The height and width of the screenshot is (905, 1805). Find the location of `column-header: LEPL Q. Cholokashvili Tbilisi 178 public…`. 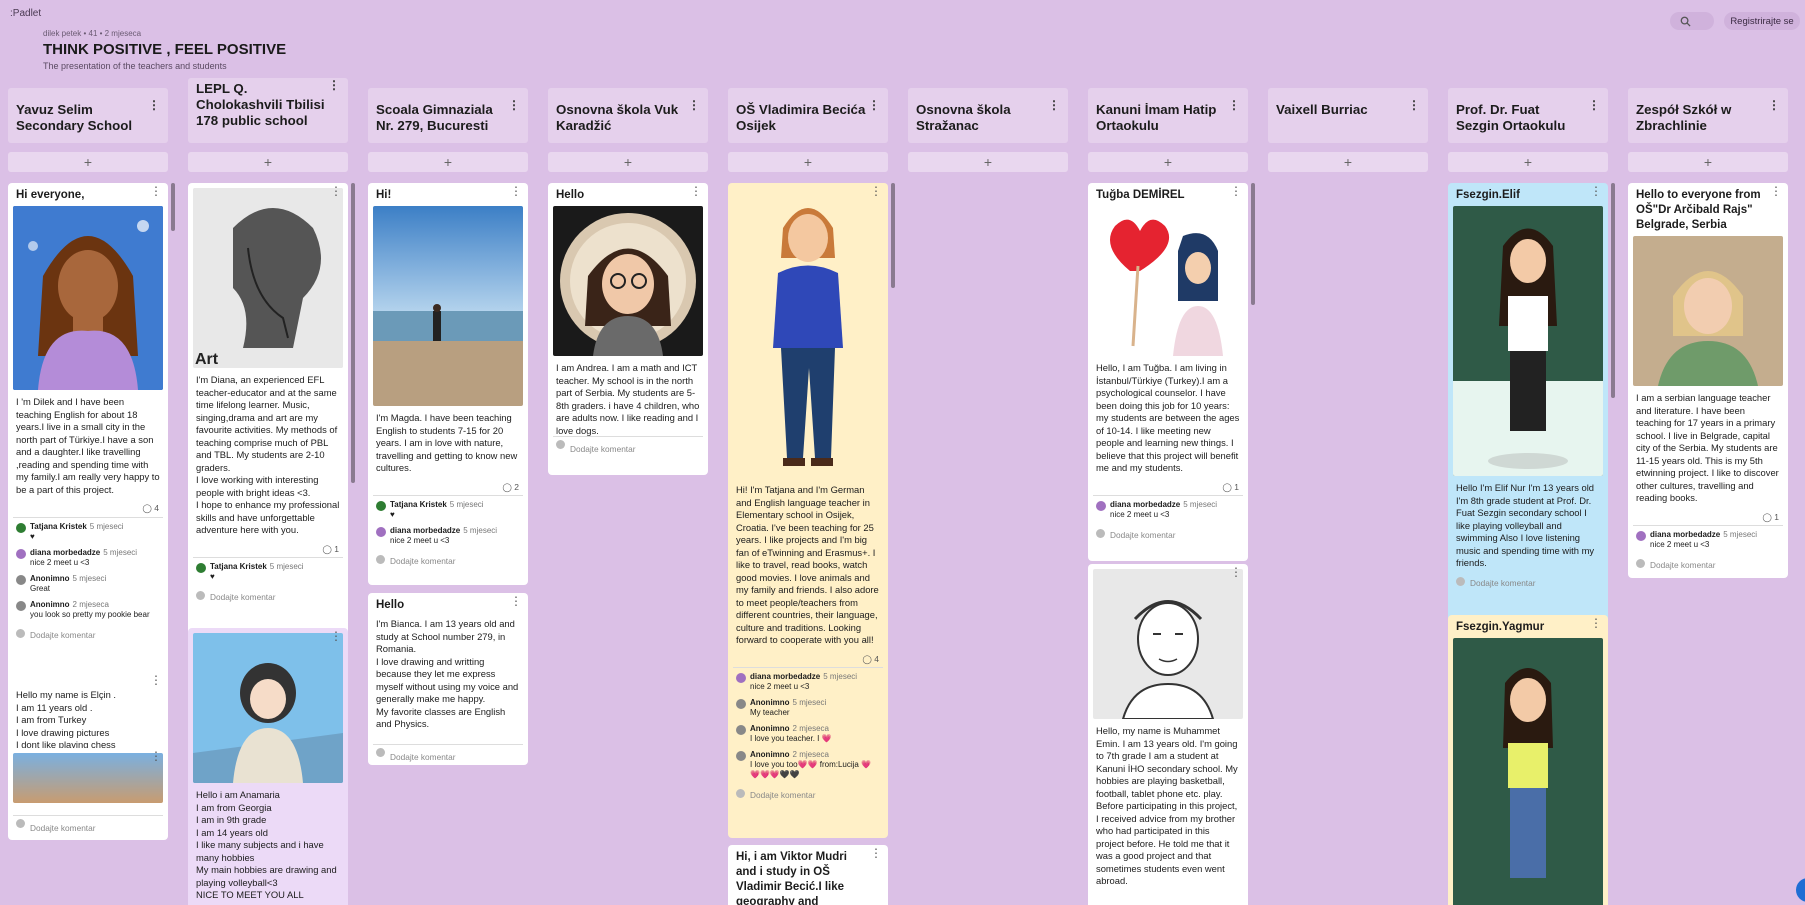

column-header: LEPL Q. Cholokashvili Tbilisi 178 public… is located at coordinates (268, 110).